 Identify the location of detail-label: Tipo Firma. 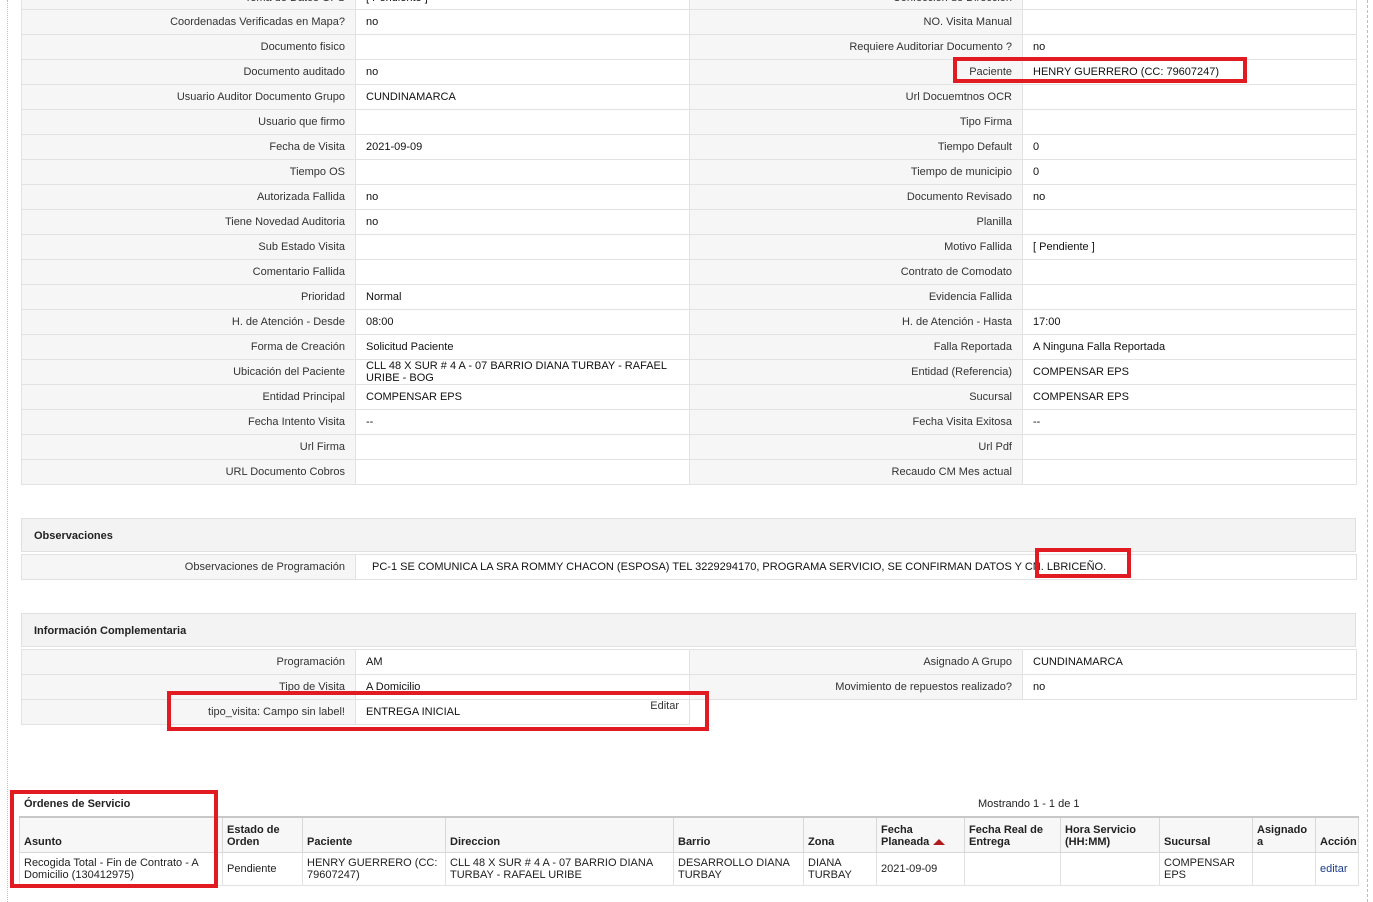
(856, 122).